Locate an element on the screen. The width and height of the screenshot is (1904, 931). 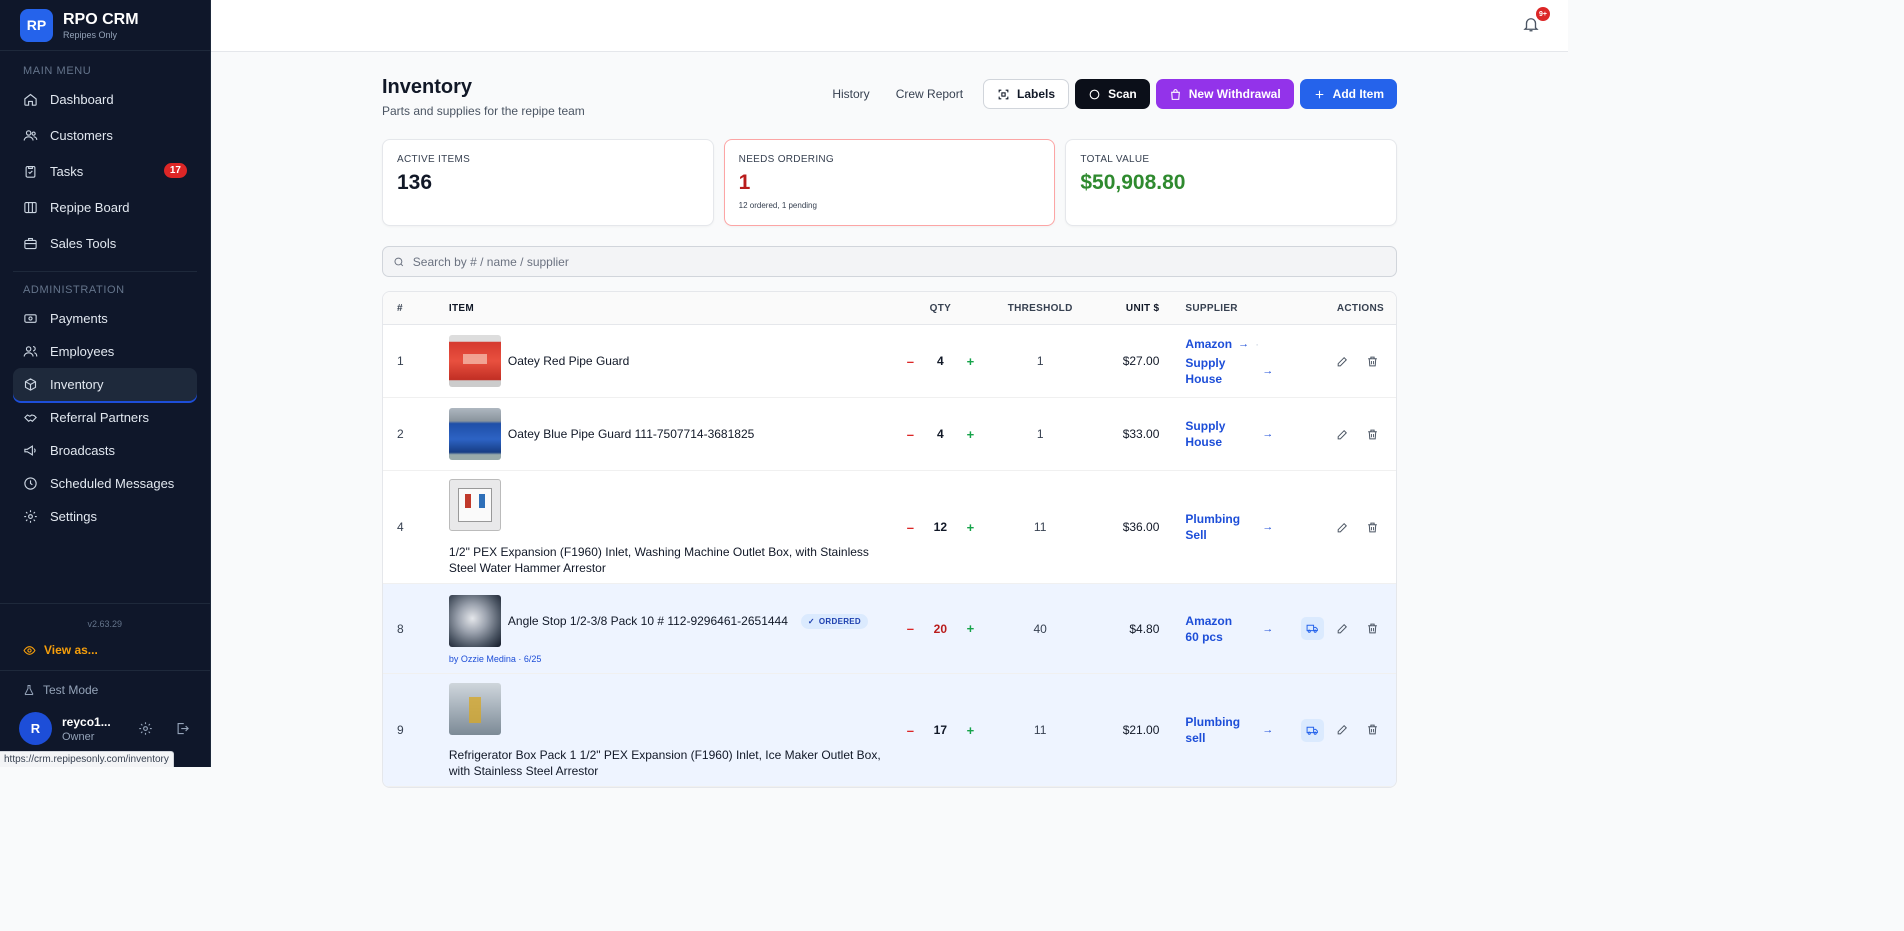
sidebar-item-customers: Customers is located at coordinates (105, 135).